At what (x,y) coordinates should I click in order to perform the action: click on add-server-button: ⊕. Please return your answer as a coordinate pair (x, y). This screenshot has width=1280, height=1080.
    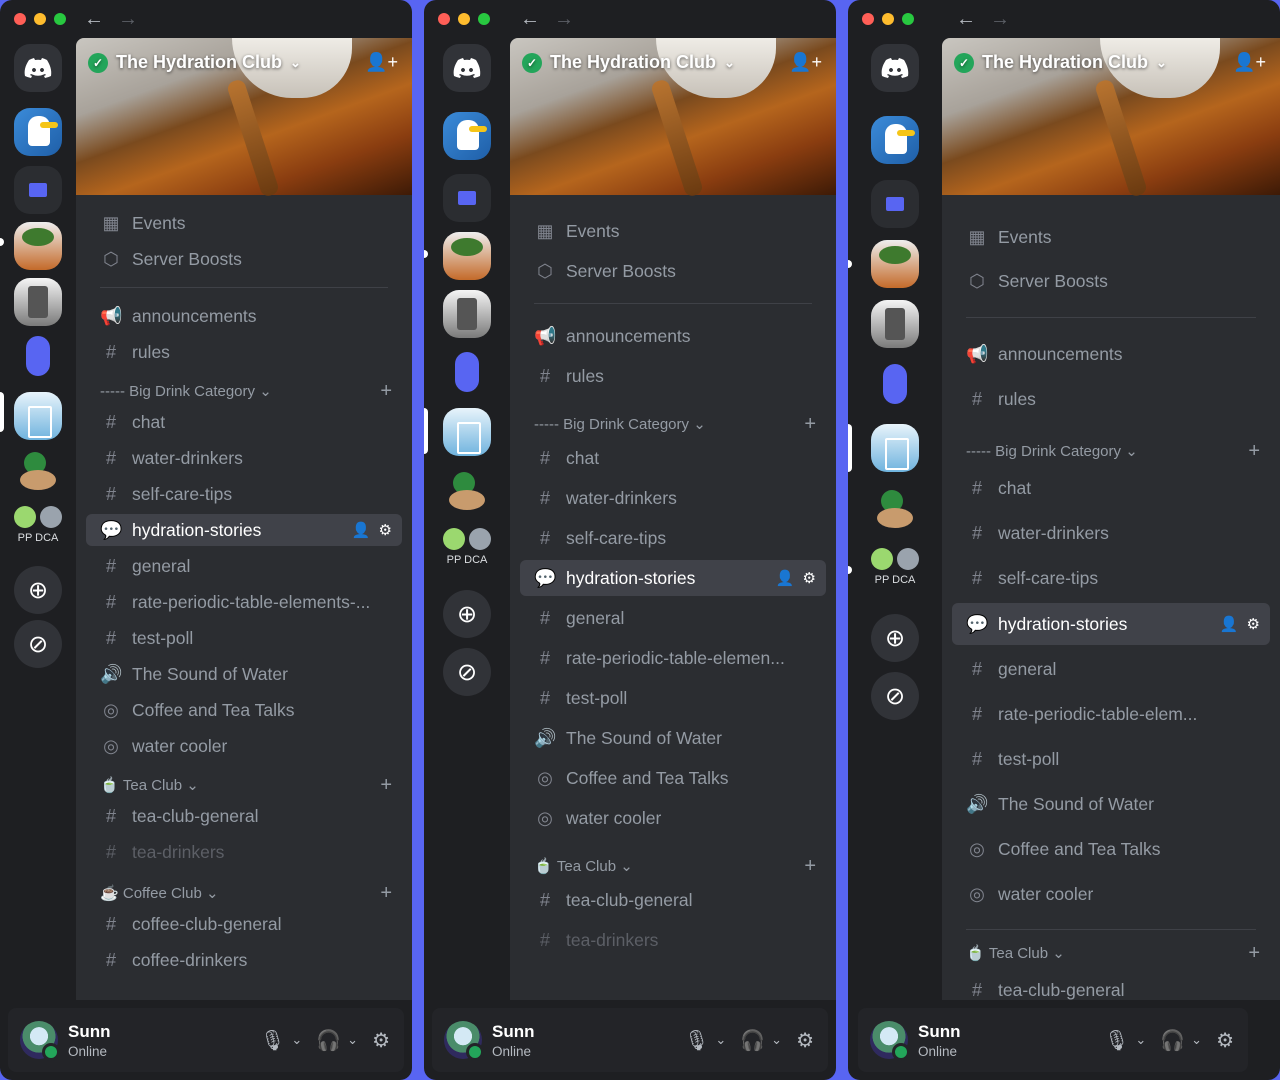
    Looking at the image, I should click on (467, 614).